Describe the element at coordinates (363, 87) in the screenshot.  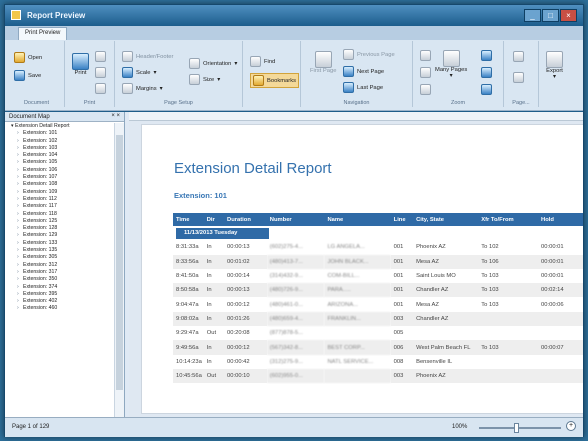
I see `last-page-button: Last Page` at that location.